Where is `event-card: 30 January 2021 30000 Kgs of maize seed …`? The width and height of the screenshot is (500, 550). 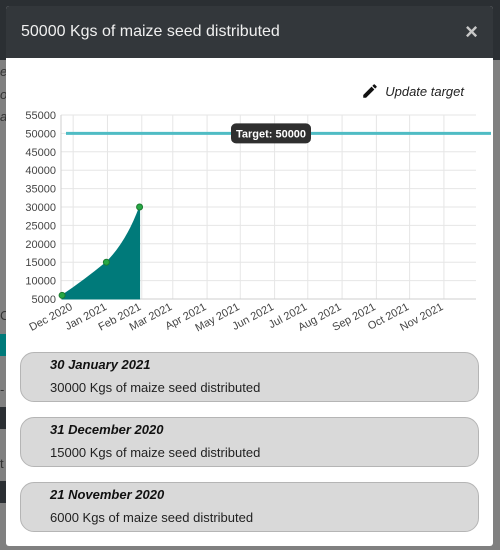 event-card: 30 January 2021 30000 Kgs of maize seed … is located at coordinates (249, 377).